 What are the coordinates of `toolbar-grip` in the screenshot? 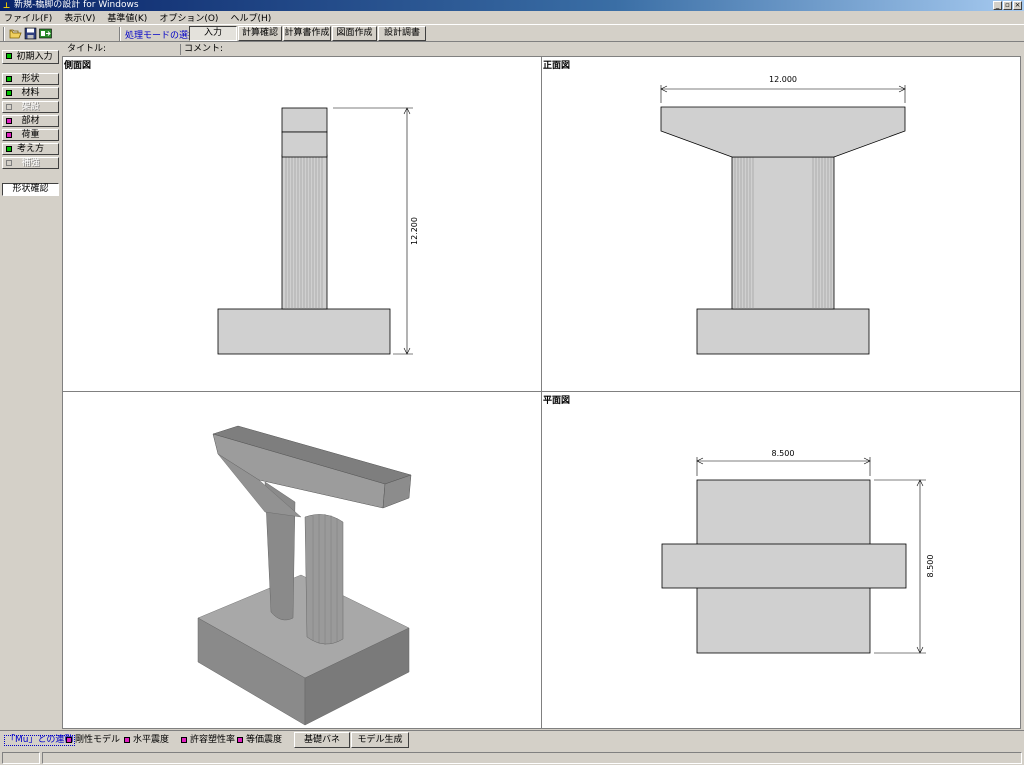 It's located at (4, 34).